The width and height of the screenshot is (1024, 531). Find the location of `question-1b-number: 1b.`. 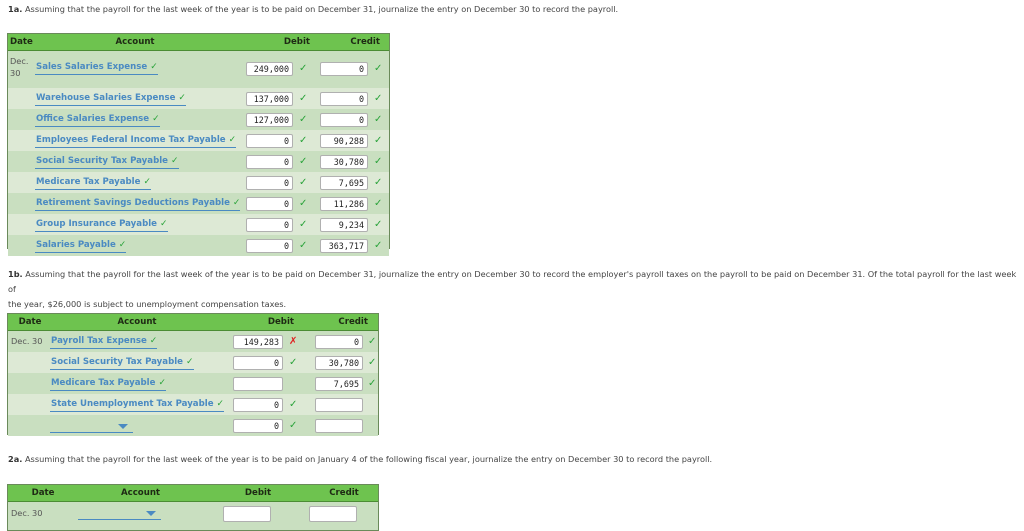

question-1b-number: 1b. is located at coordinates (15, 274).